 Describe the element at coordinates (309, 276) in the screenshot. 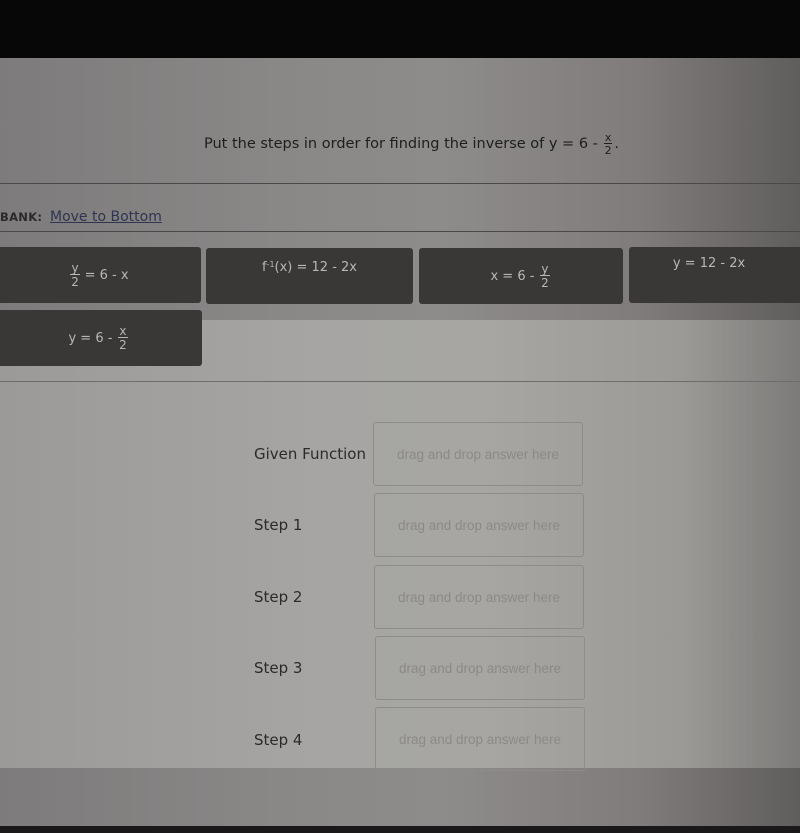

I see `answer-tile-inverse: f -1 (x) = 12 - 2x` at that location.